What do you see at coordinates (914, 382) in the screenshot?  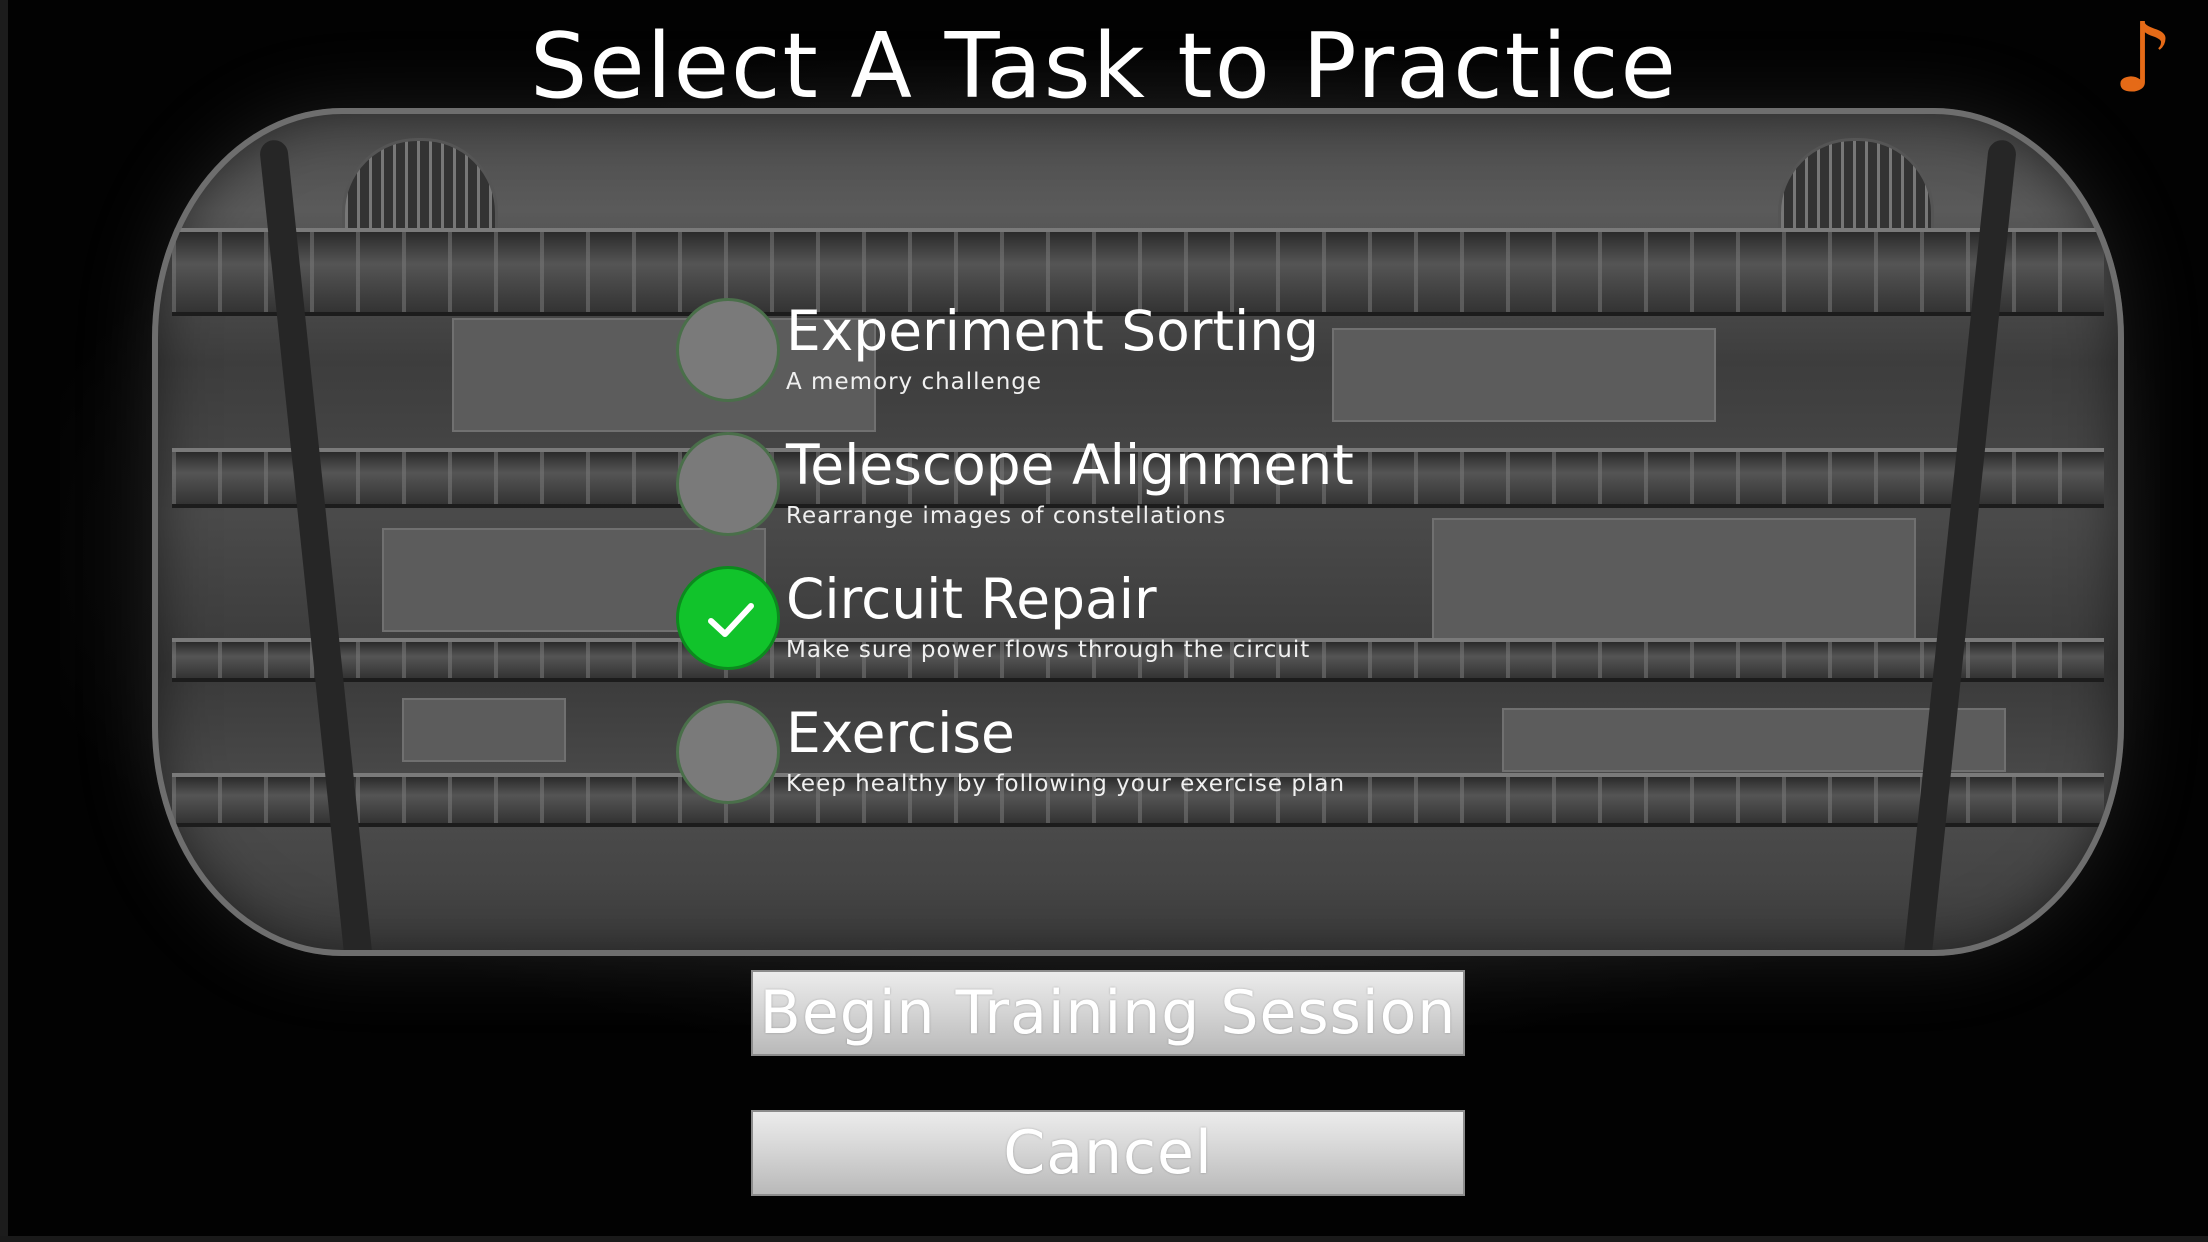 I see `task-description: A memory challenge` at bounding box center [914, 382].